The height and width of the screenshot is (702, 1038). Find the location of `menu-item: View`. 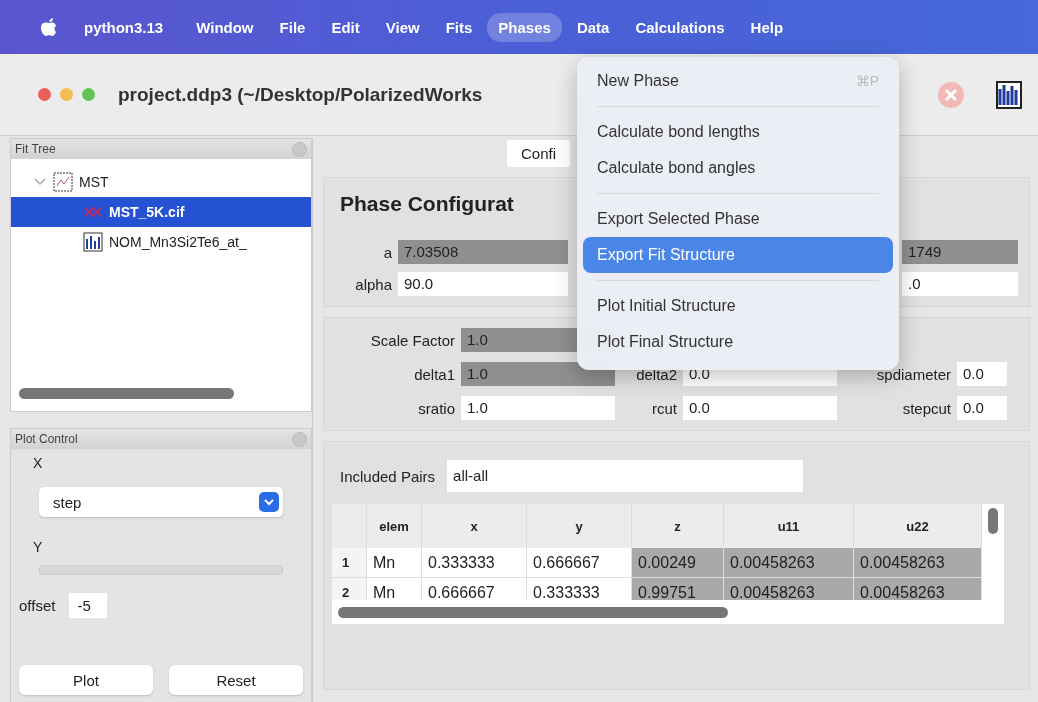

menu-item: View is located at coordinates (402, 27).